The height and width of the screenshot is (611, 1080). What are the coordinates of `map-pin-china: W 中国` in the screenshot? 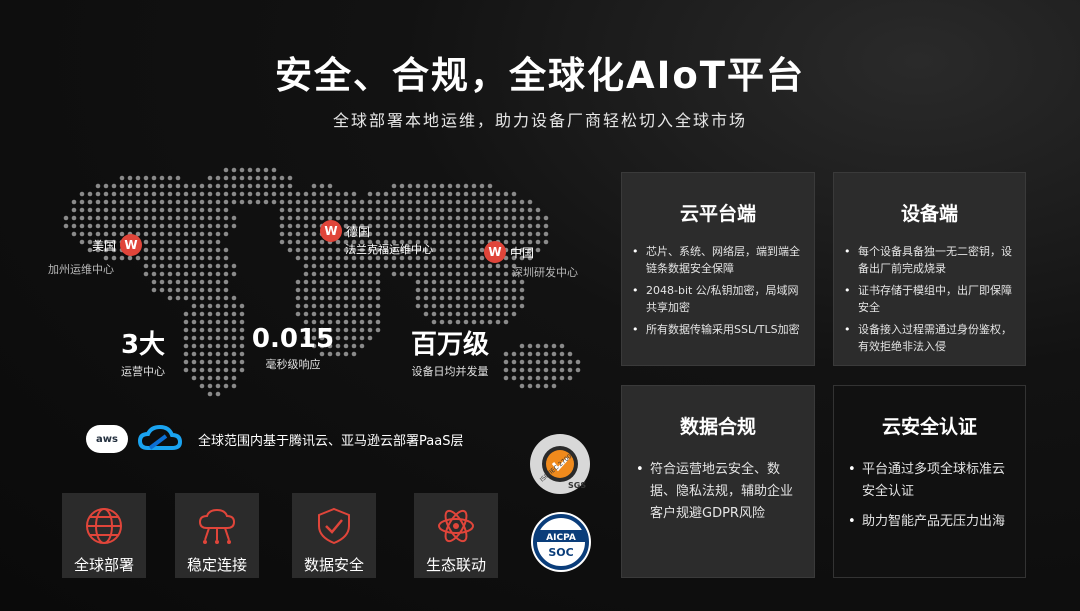 It's located at (509, 252).